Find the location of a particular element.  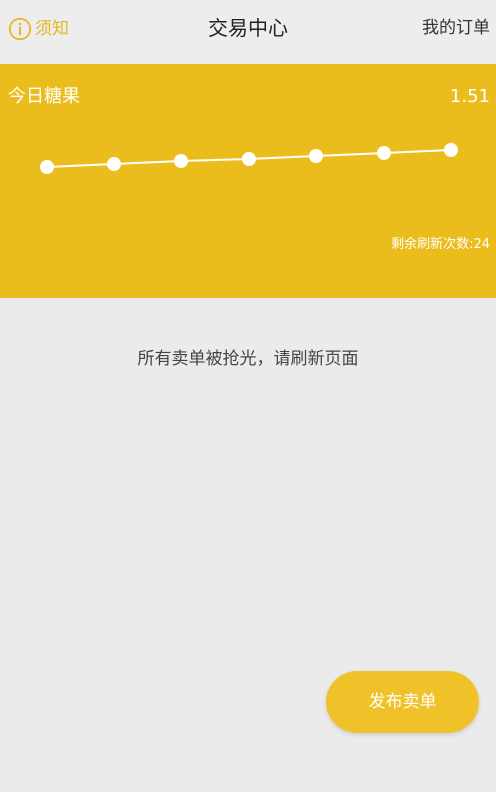

trend-line-chart is located at coordinates (249, 158).